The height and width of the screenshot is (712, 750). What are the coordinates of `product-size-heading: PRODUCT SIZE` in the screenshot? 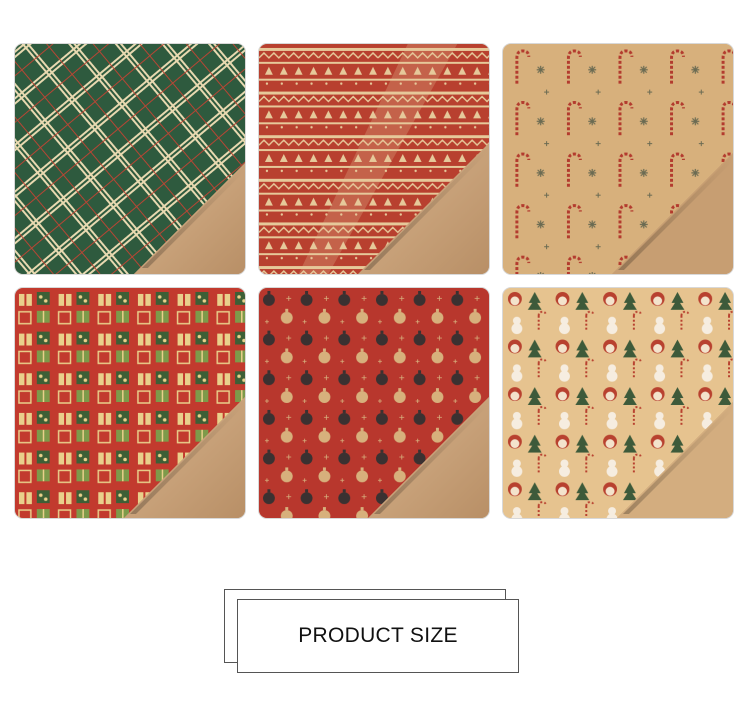 It's located at (378, 635).